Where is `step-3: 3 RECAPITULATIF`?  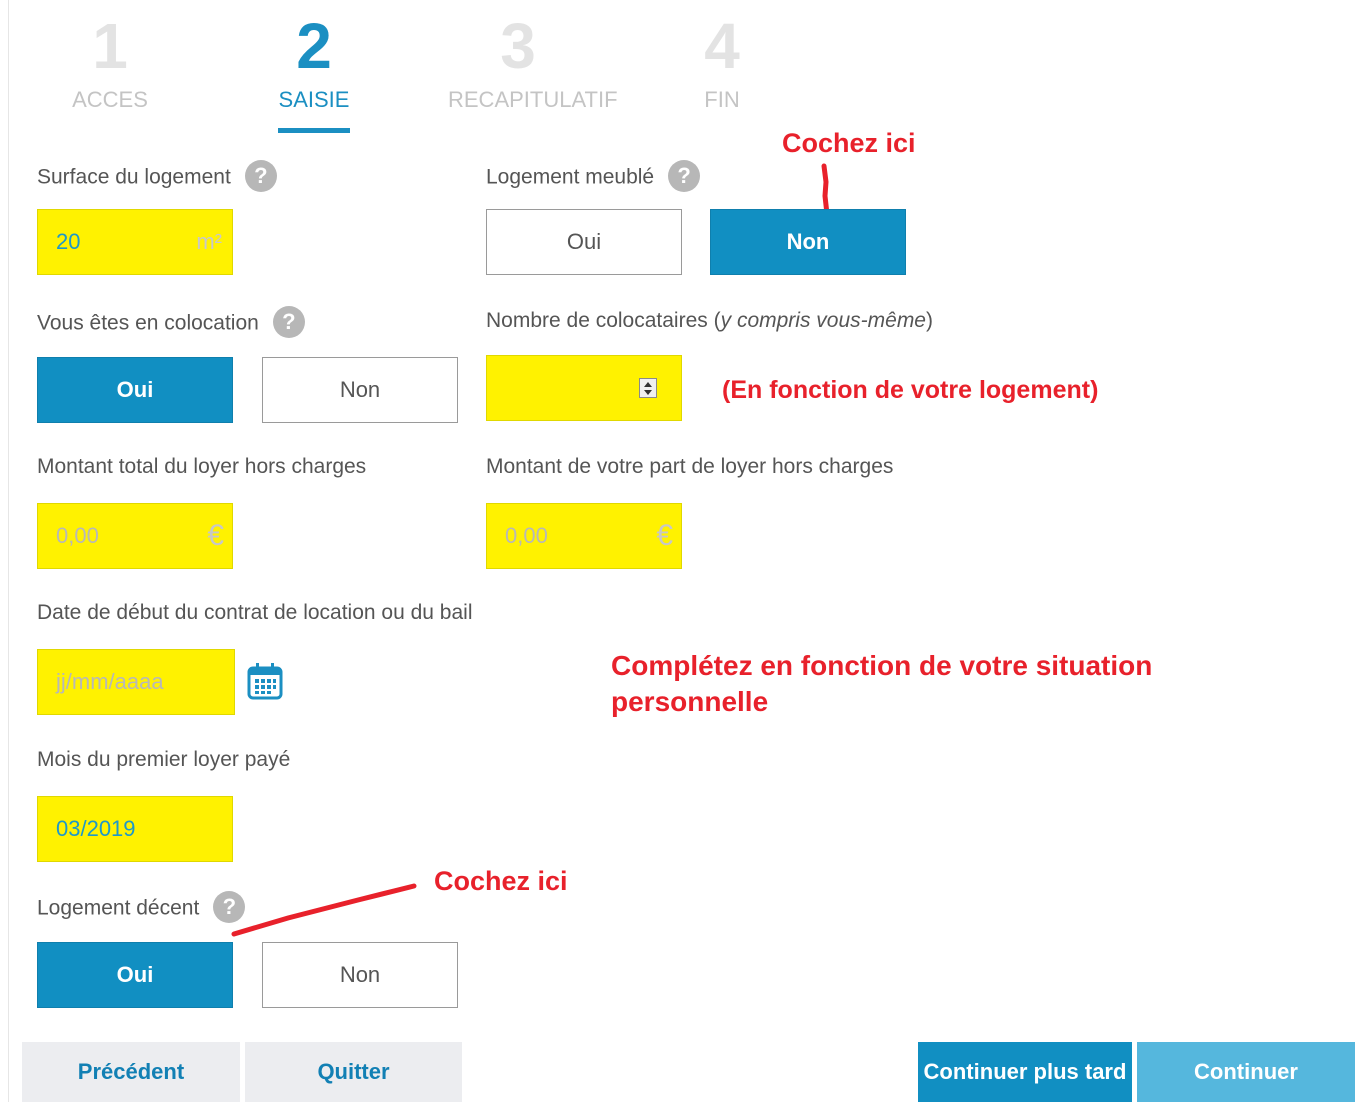
step-3: 3 RECAPITULATIF is located at coordinates (533, 61).